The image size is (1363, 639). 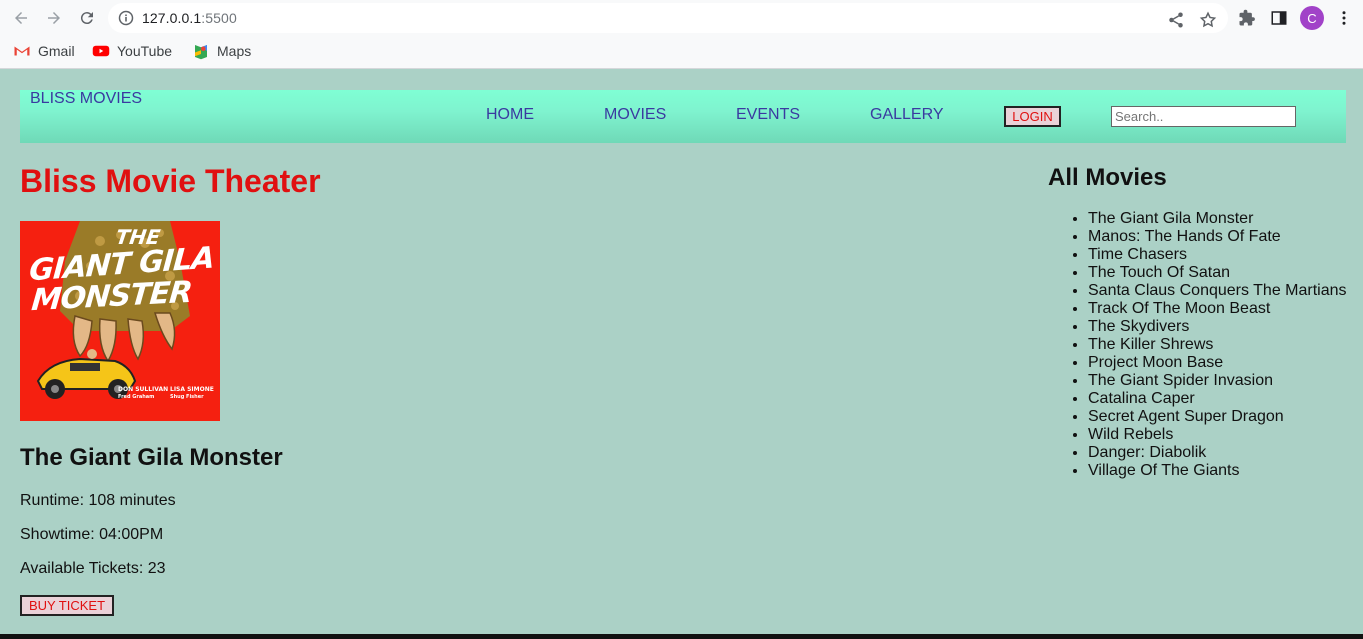 I want to click on list-item: Santa Claus Conquers The Martians, so click(x=1217, y=291).